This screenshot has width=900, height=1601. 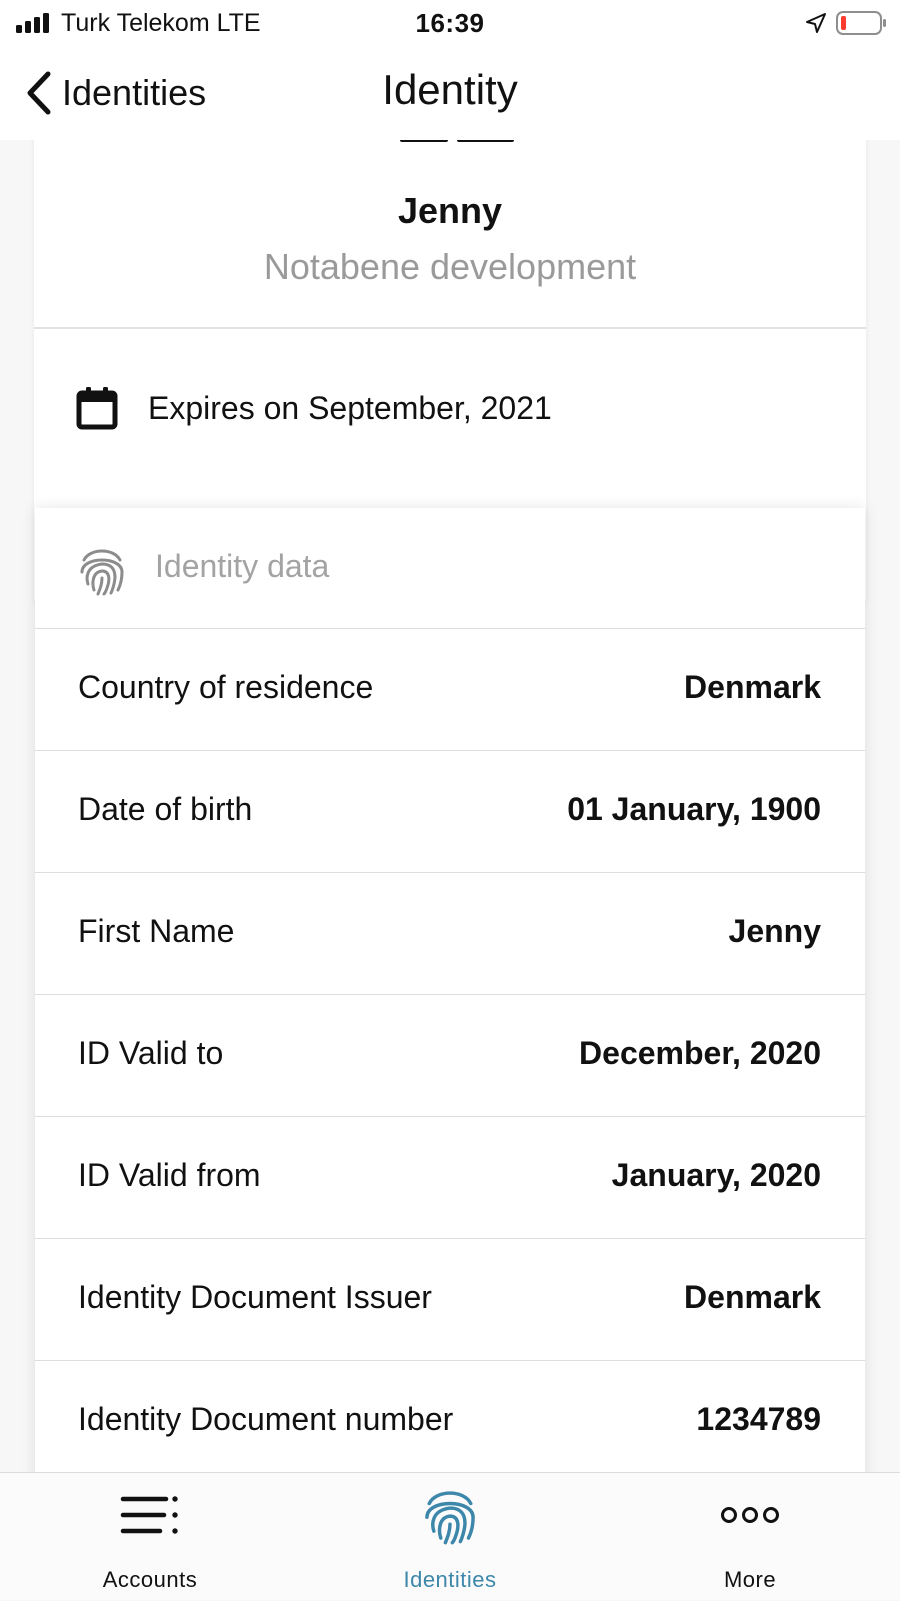 I want to click on expiry-row: Expires on September, 2021, so click(x=314, y=408).